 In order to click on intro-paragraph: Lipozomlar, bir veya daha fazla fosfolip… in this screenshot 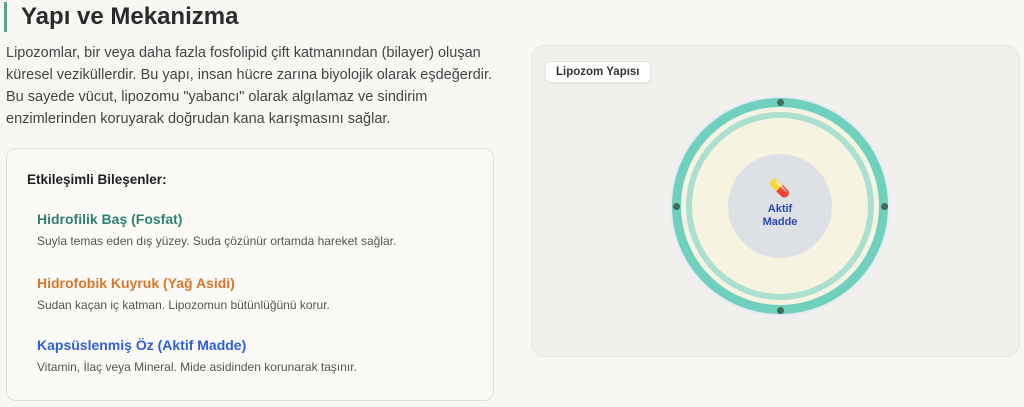, I will do `click(249, 86)`.